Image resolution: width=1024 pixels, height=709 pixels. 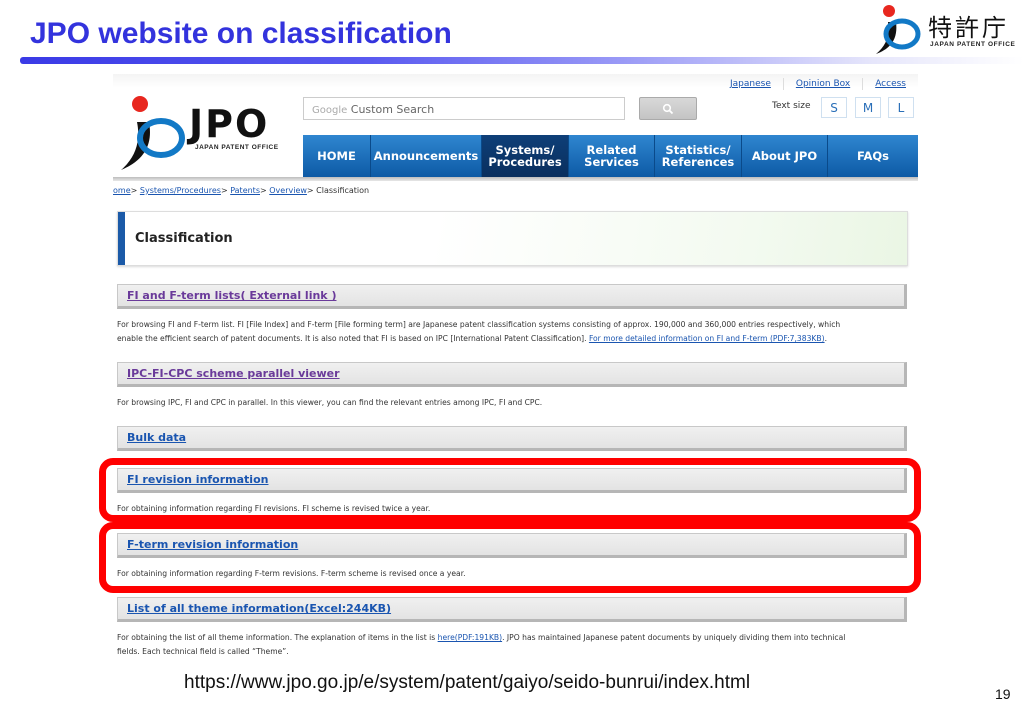 What do you see at coordinates (973, 44) in the screenshot?
I see `logo-subtitle: JAPAN PATENT OFFICE` at bounding box center [973, 44].